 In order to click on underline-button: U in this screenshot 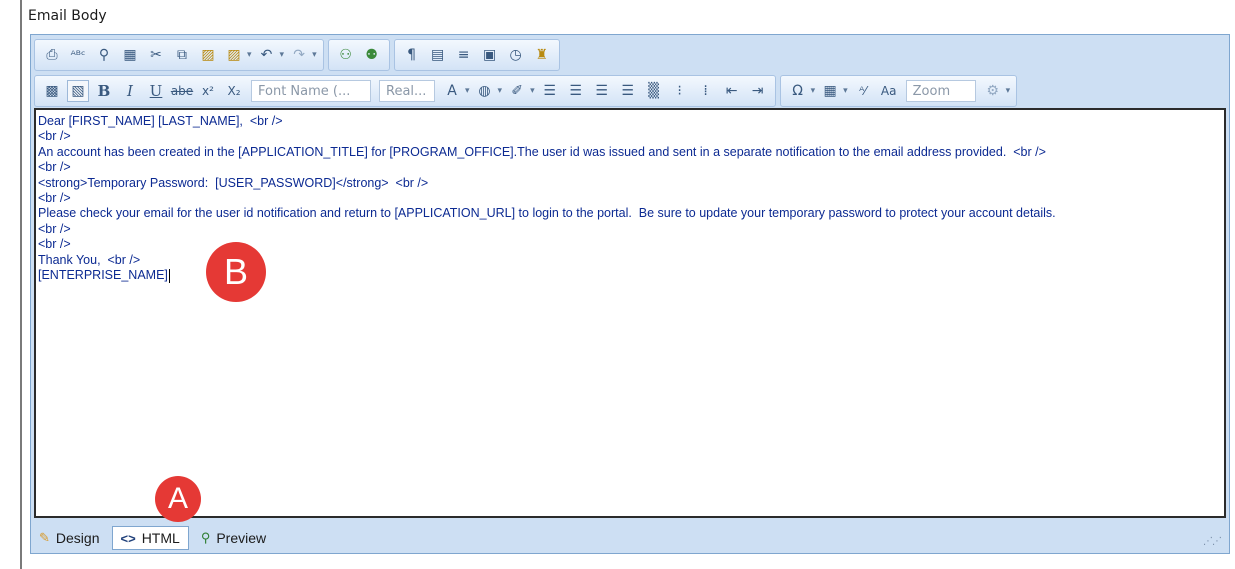, I will do `click(156, 91)`.